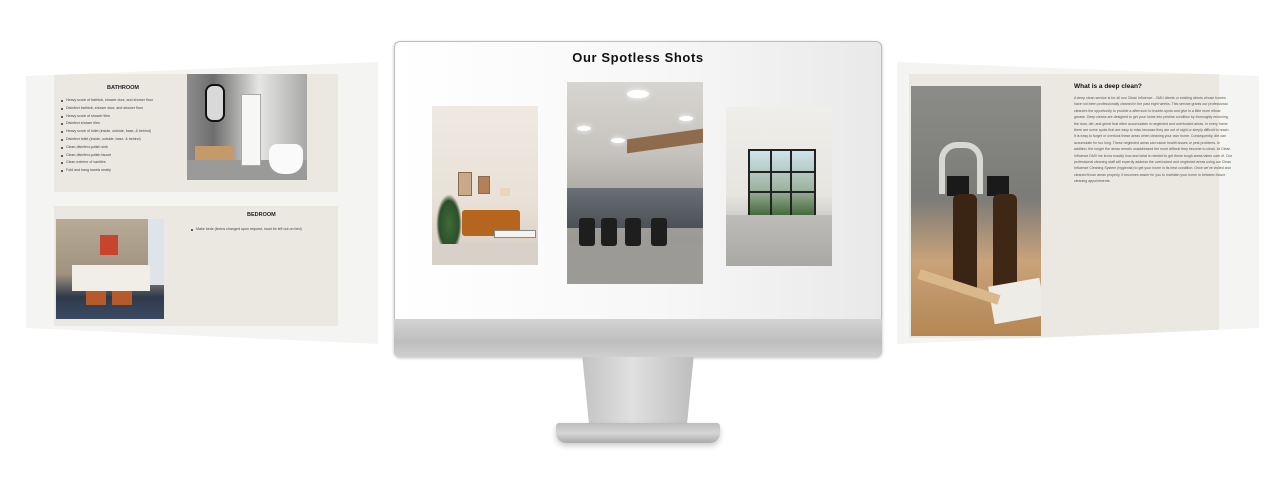 This screenshot has width=1287, height=493. I want to click on gallery-photo-empty-loft, so click(779, 186).